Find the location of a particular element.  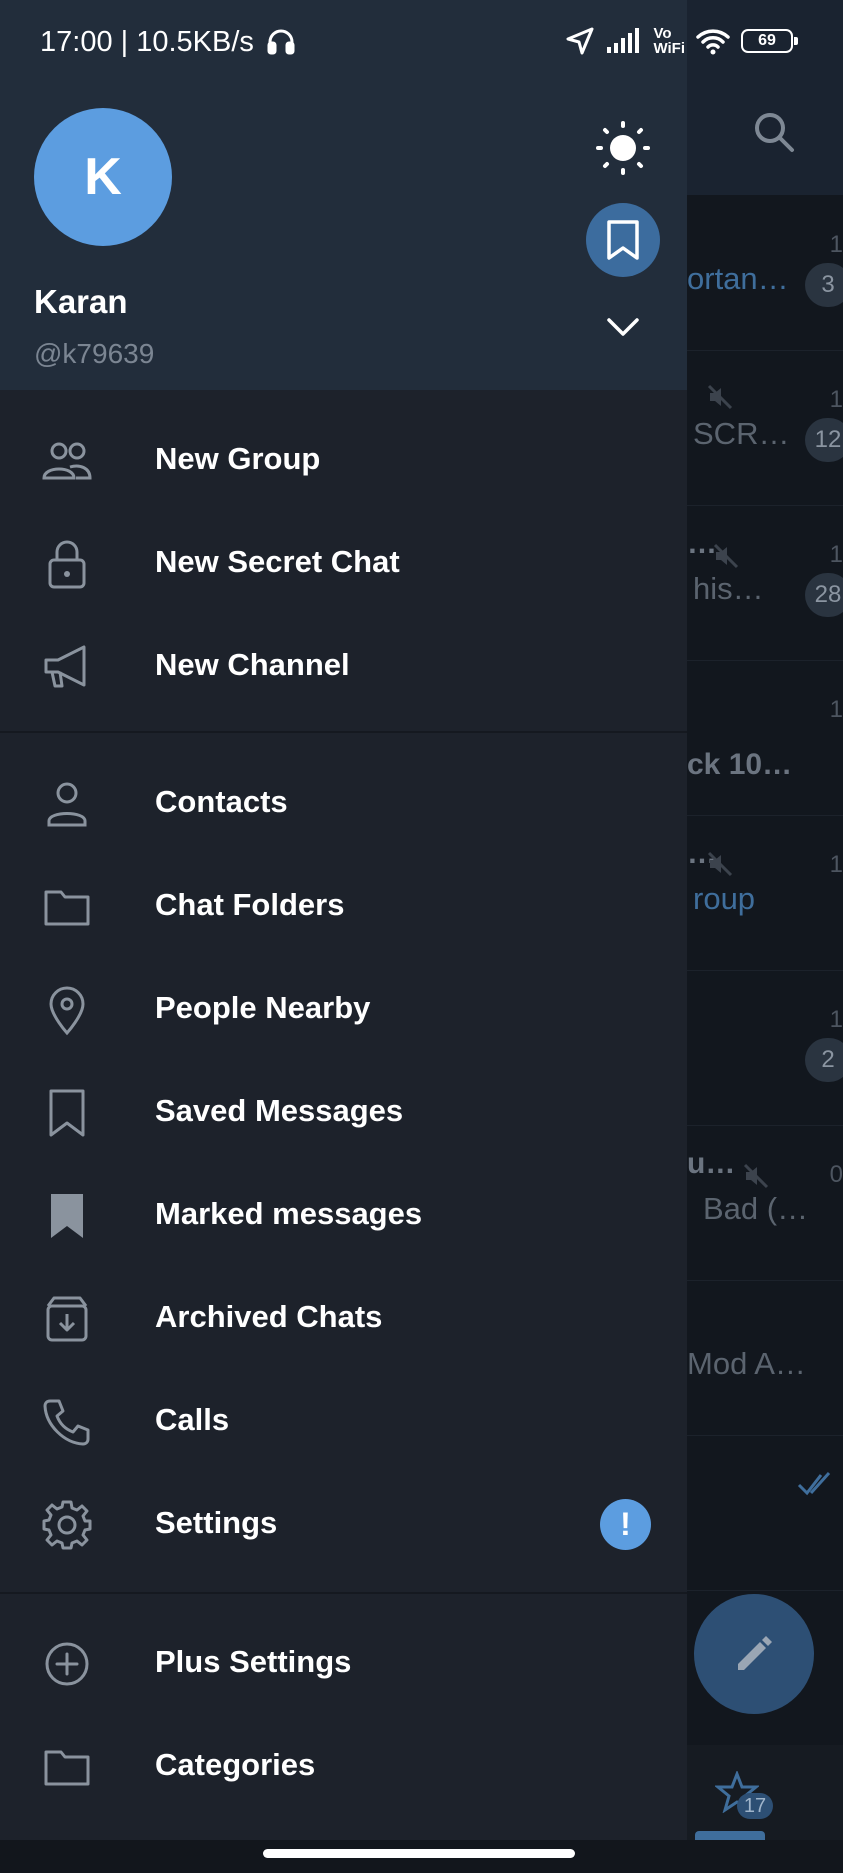

vowifi-label: Vo WiFi is located at coordinates (669, 41).